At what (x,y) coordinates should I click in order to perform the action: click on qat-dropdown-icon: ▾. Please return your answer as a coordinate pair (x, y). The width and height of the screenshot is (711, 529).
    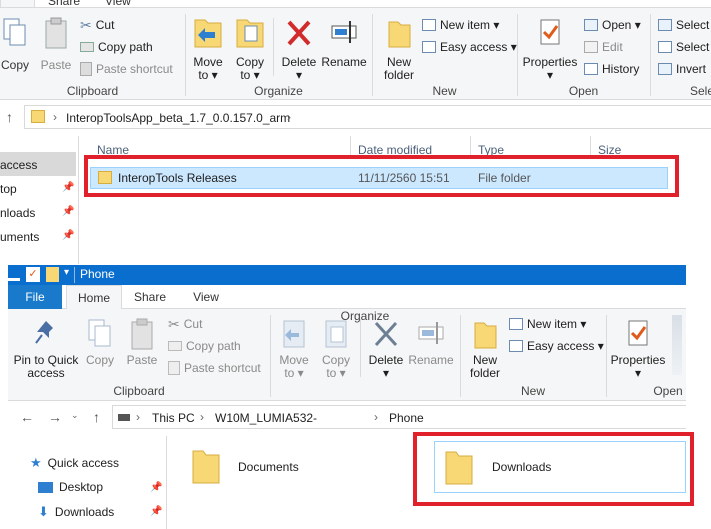
    Looking at the image, I should click on (66, 272).